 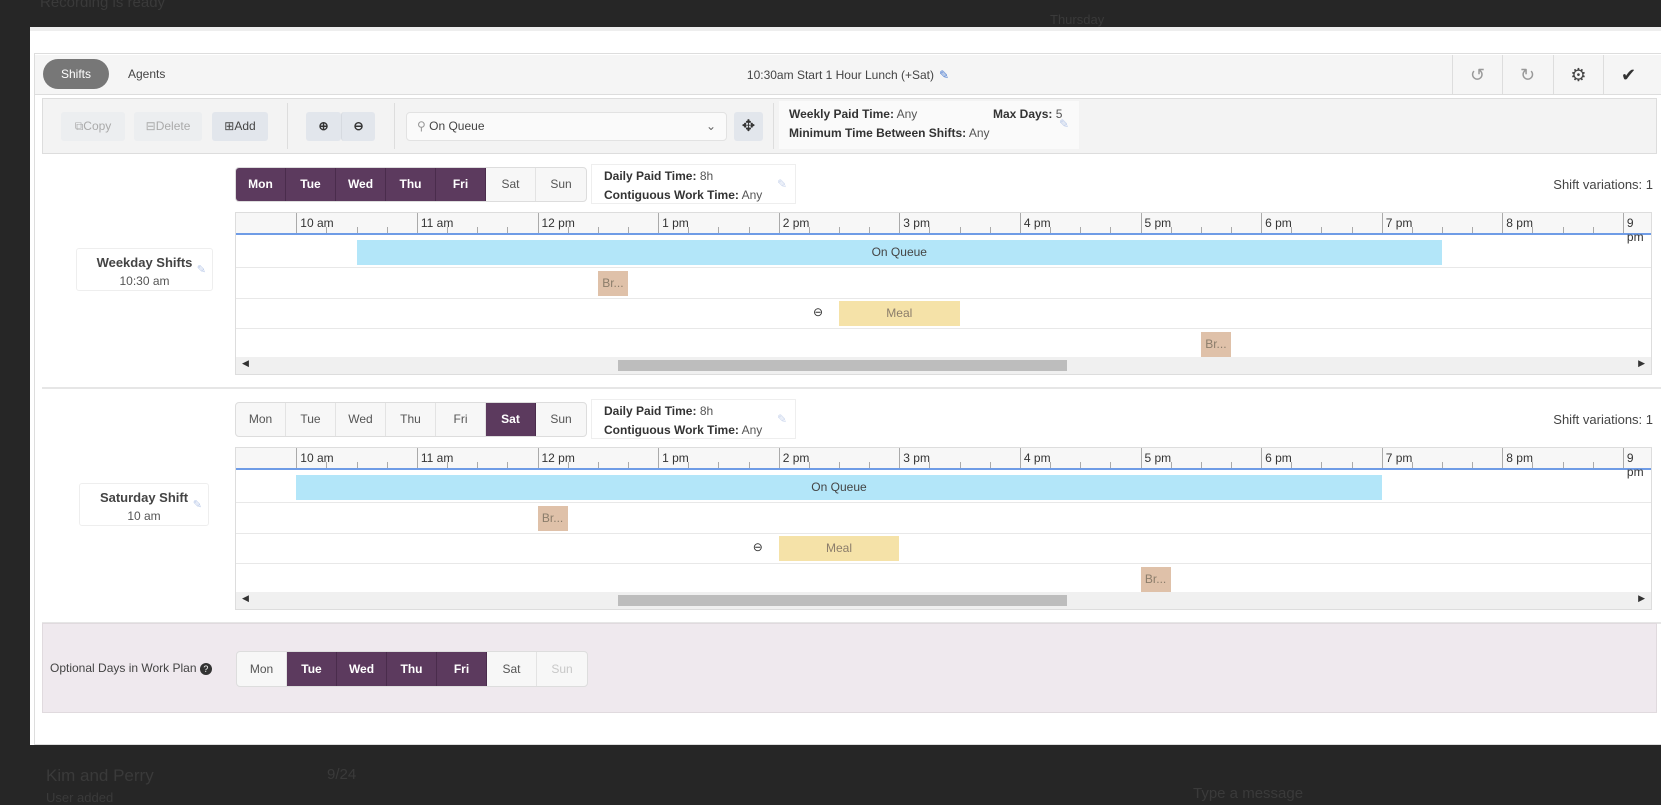 What do you see at coordinates (168, 126) in the screenshot?
I see `delete-button: ⊟Delete` at bounding box center [168, 126].